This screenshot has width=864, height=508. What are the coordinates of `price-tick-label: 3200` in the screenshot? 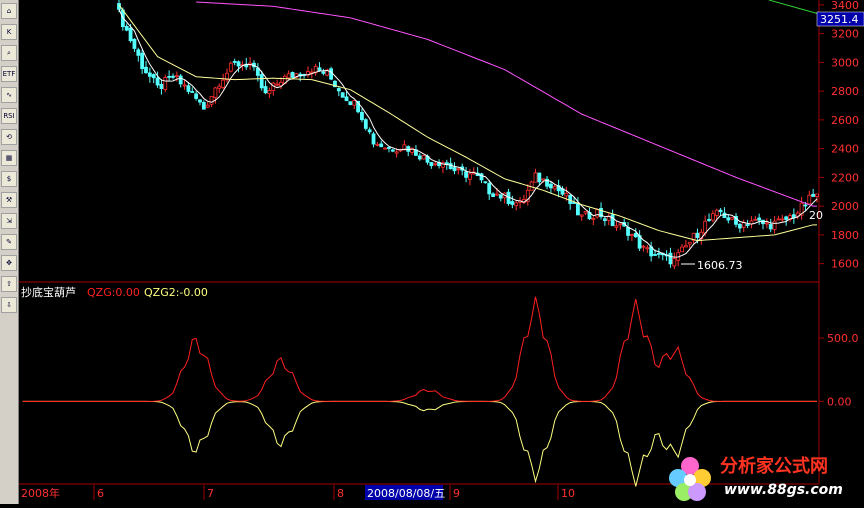 It's located at (845, 34).